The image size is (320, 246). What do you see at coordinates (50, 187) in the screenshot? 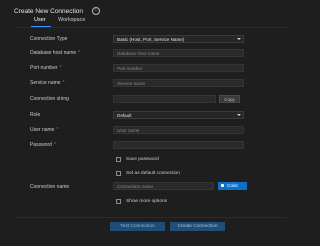
I see `connection-name-label: Connection name` at bounding box center [50, 187].